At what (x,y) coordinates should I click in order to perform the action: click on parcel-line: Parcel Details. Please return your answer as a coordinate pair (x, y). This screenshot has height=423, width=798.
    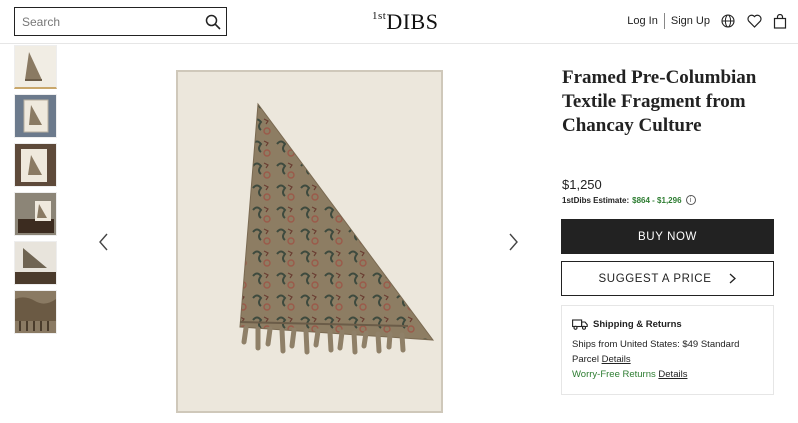
    Looking at the image, I should click on (667, 359).